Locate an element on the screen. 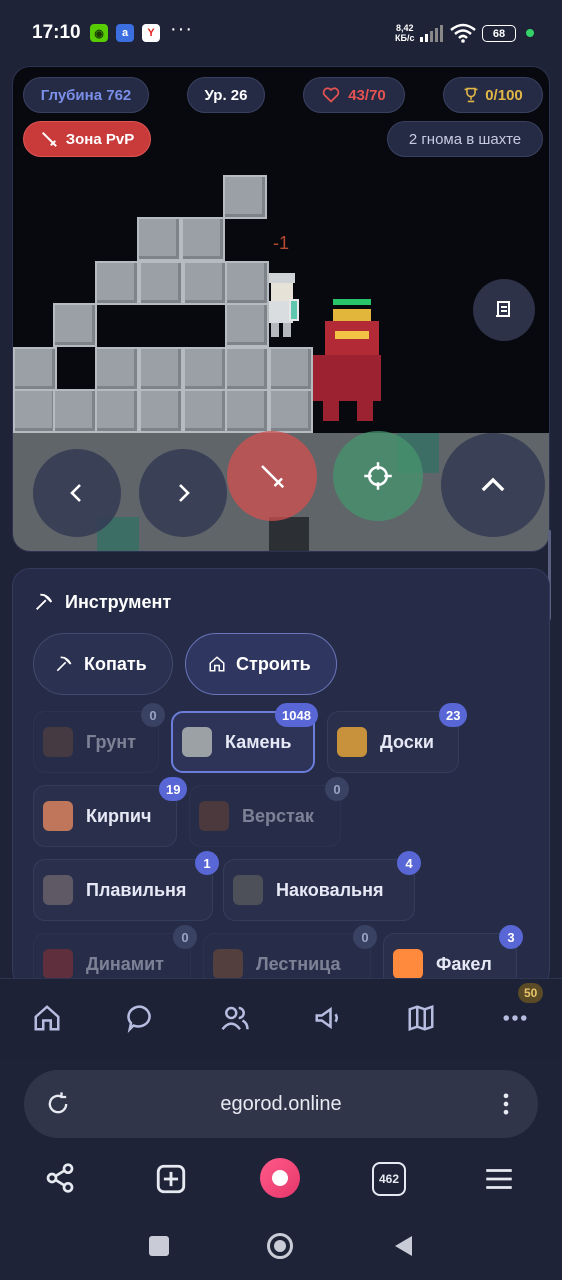 This screenshot has height=1280, width=562. android-home-button is located at coordinates (280, 1246).